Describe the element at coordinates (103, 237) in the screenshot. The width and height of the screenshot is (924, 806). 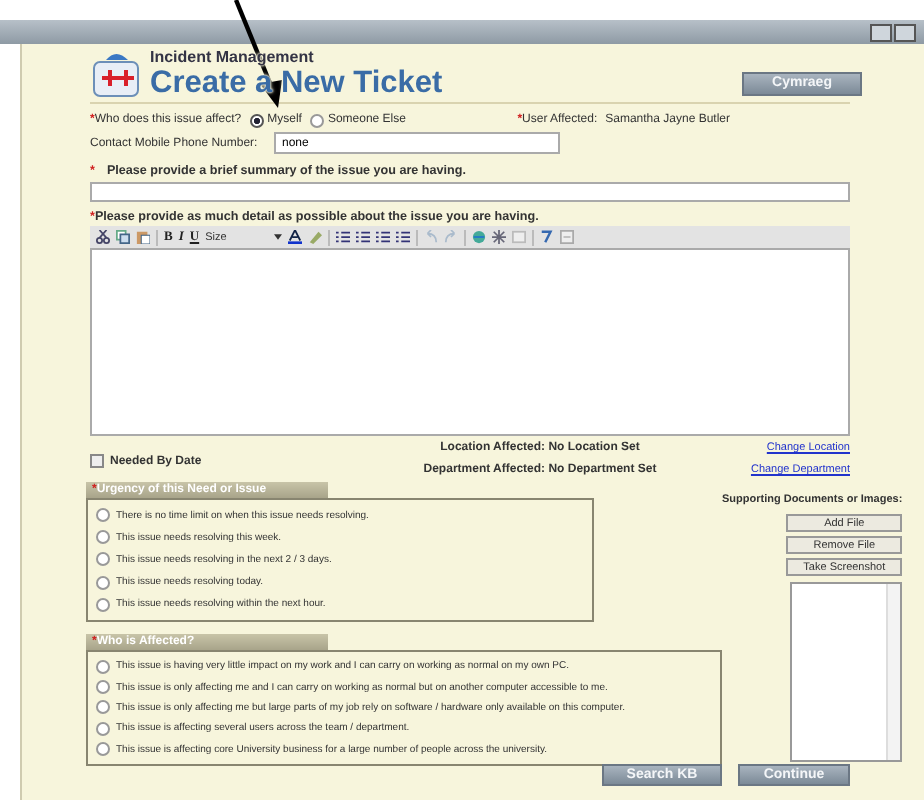
I see `cut-icon` at that location.